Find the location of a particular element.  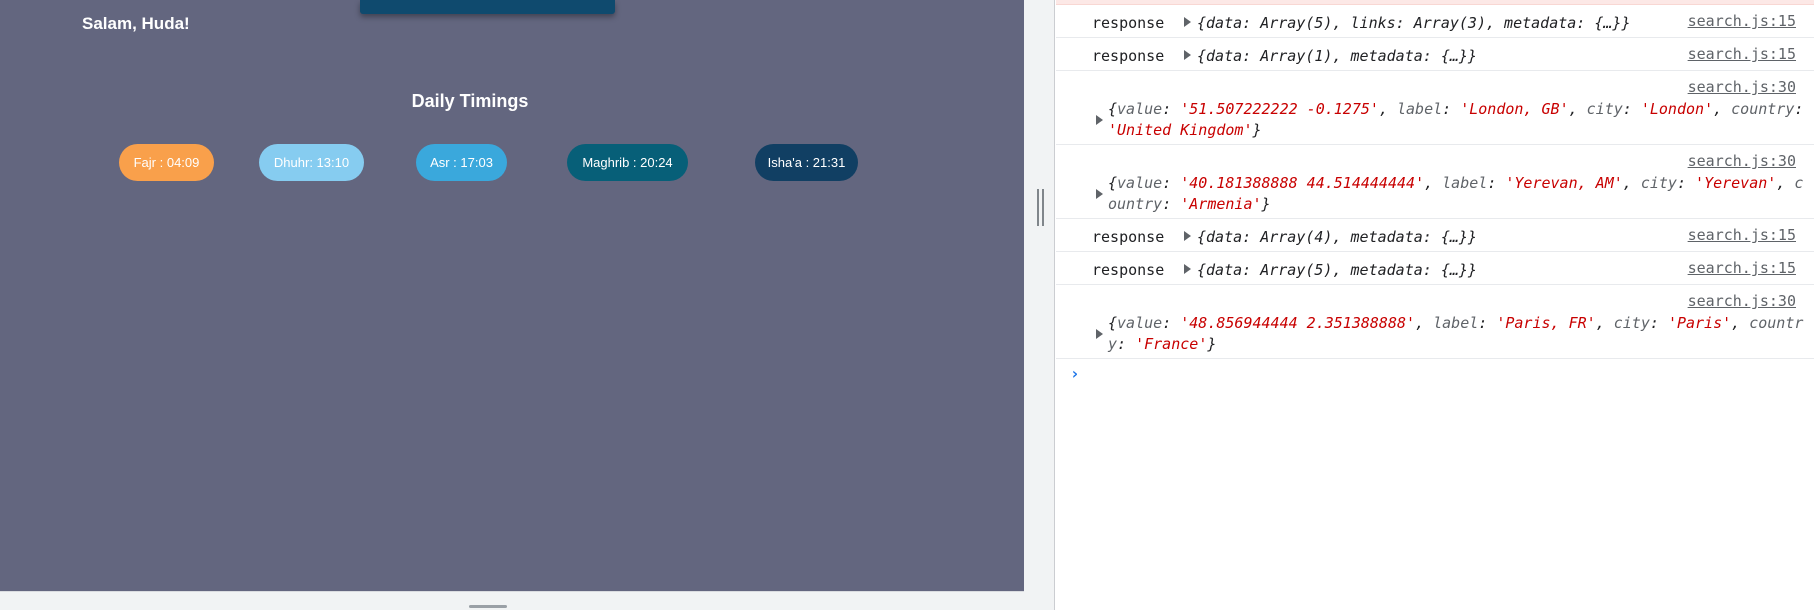

object-preview: {data: Array(4), metadata: {…}} is located at coordinates (1330, 237).